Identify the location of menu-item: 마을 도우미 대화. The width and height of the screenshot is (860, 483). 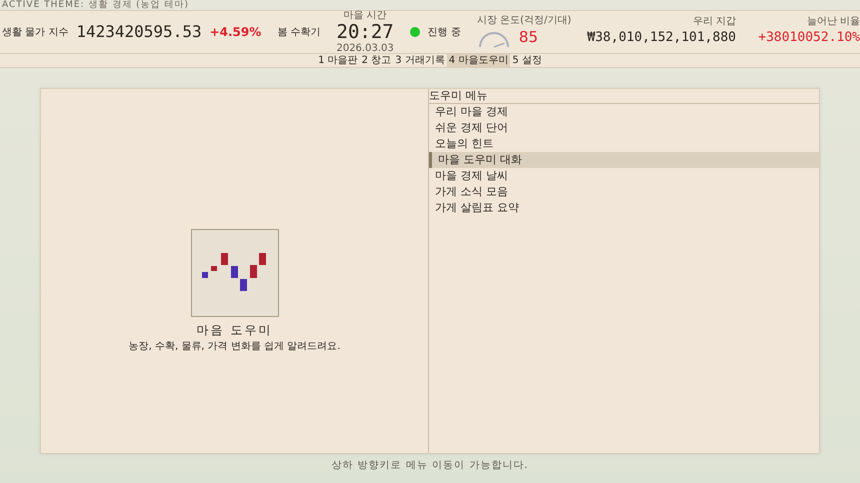
(624, 160).